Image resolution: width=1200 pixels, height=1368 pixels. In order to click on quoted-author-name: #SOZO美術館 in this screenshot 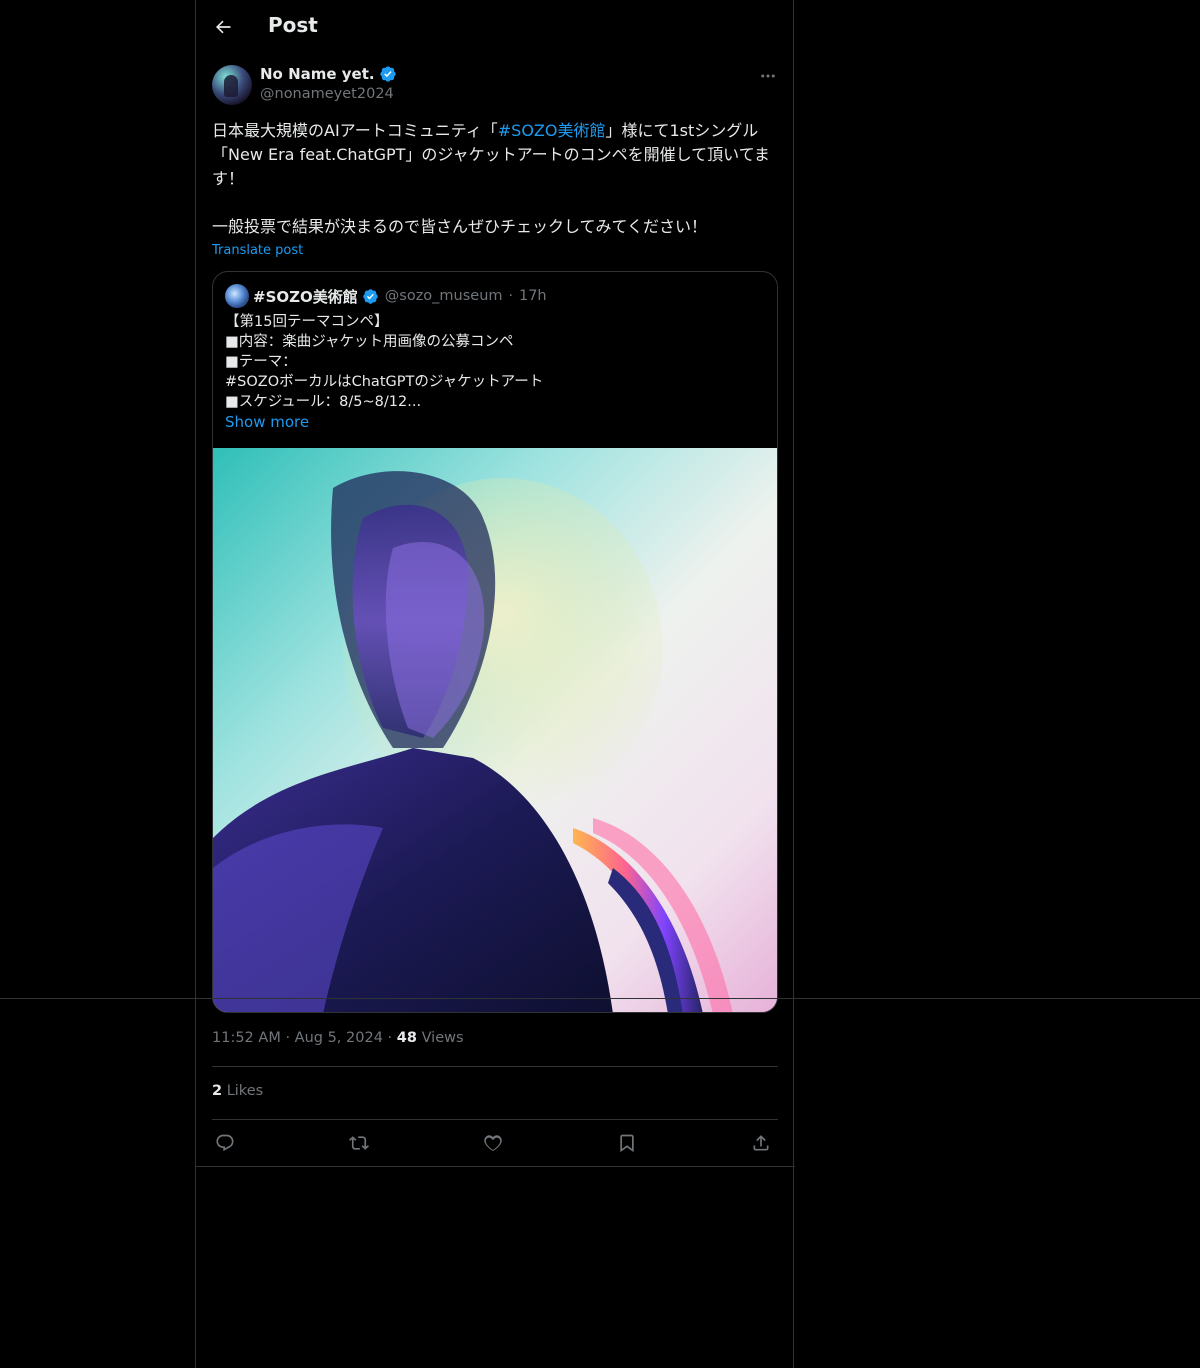, I will do `click(305, 296)`.